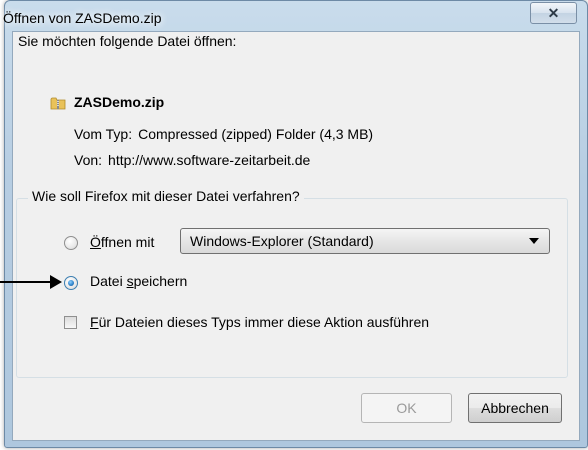 The width and height of the screenshot is (588, 450). I want to click on open-with-app-value: Windows-Explorer (Standard), so click(282, 241).